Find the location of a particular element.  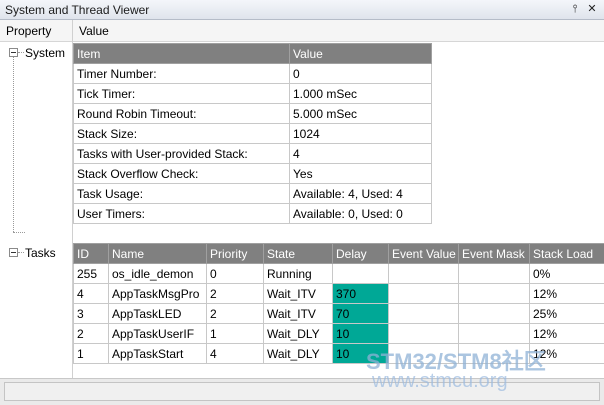

system-table-row: Timer Number: 0 is located at coordinates (252, 73).